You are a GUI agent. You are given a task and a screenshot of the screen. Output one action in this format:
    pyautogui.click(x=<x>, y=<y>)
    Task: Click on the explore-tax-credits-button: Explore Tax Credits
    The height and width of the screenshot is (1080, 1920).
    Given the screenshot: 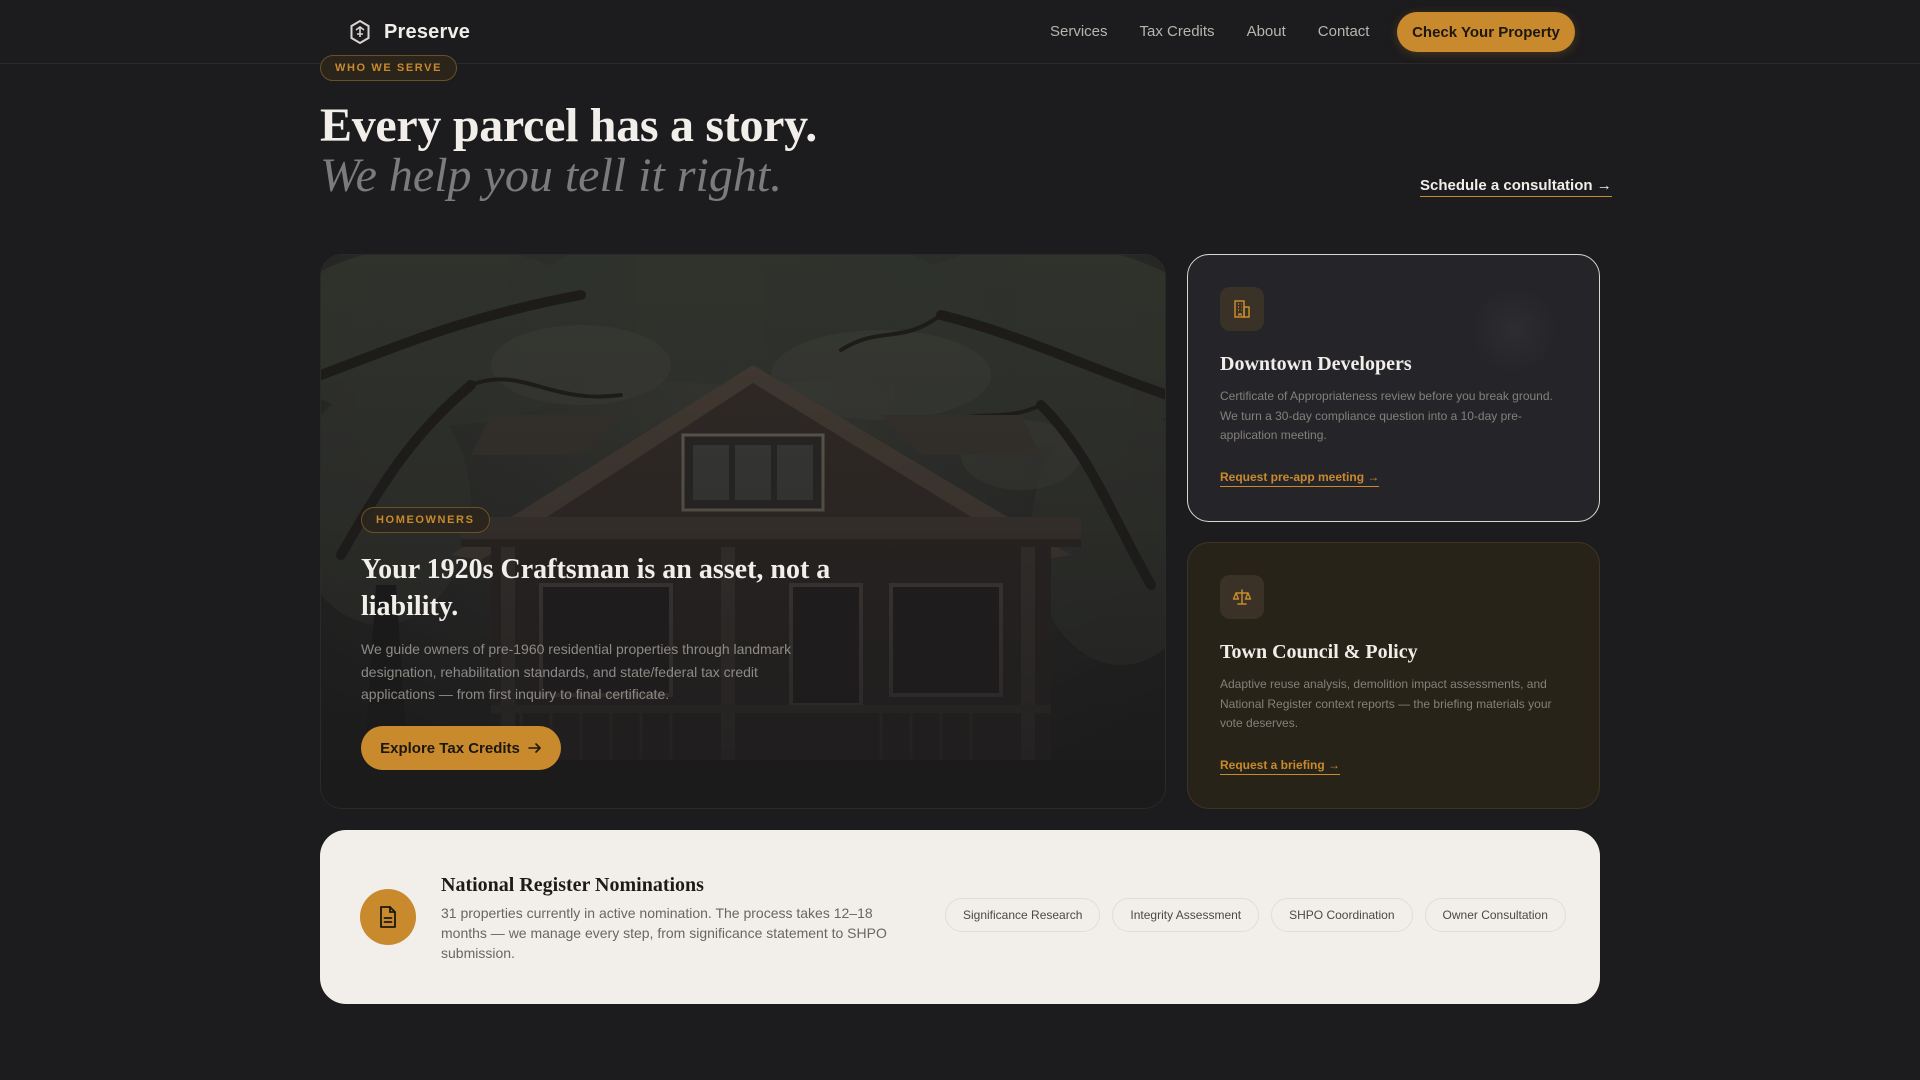 What is the action you would take?
    pyautogui.click(x=461, y=748)
    